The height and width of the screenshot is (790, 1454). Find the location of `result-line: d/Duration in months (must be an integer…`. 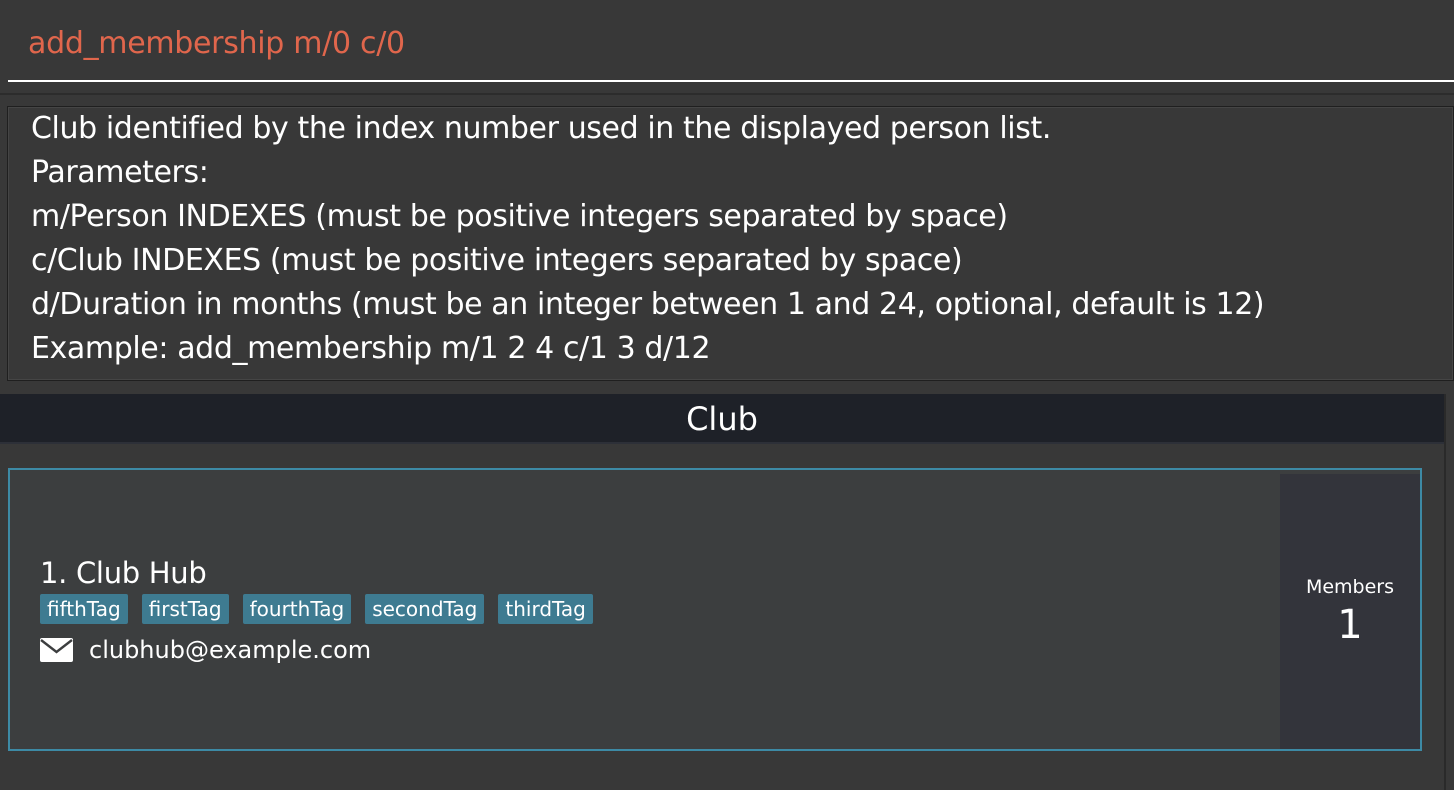

result-line: d/Duration in months (must be an integer… is located at coordinates (648, 304).